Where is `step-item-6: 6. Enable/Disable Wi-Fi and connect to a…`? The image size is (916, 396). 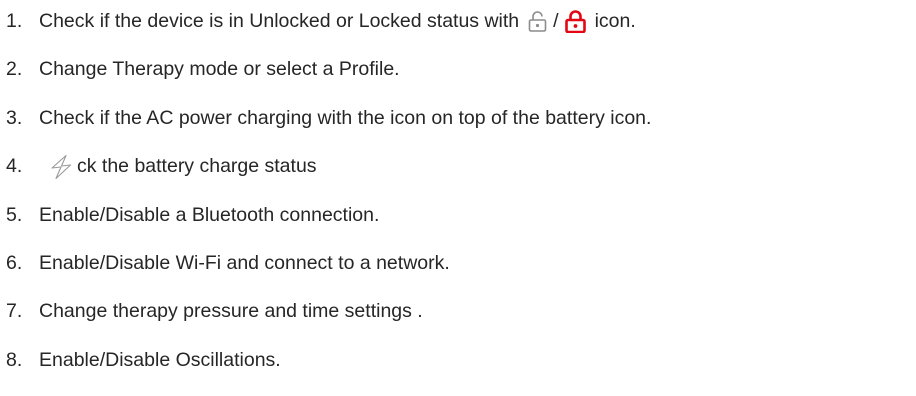
step-item-6: 6. Enable/Disable Wi-Fi and connect to a… is located at coordinates (325, 263).